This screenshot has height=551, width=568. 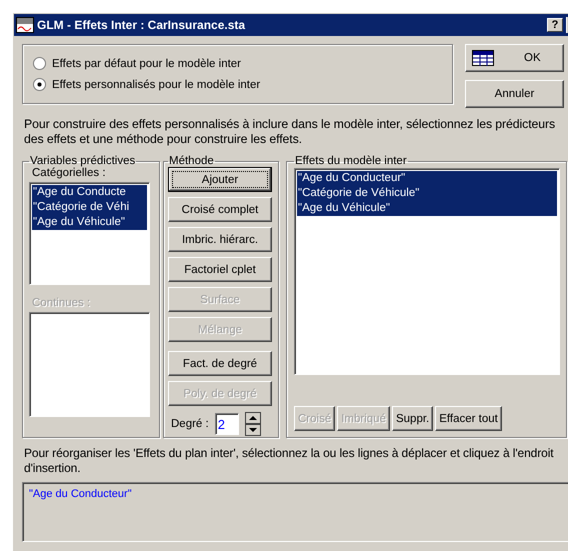 I want to click on group-label: Effets du modèle inter, so click(x=351, y=161).